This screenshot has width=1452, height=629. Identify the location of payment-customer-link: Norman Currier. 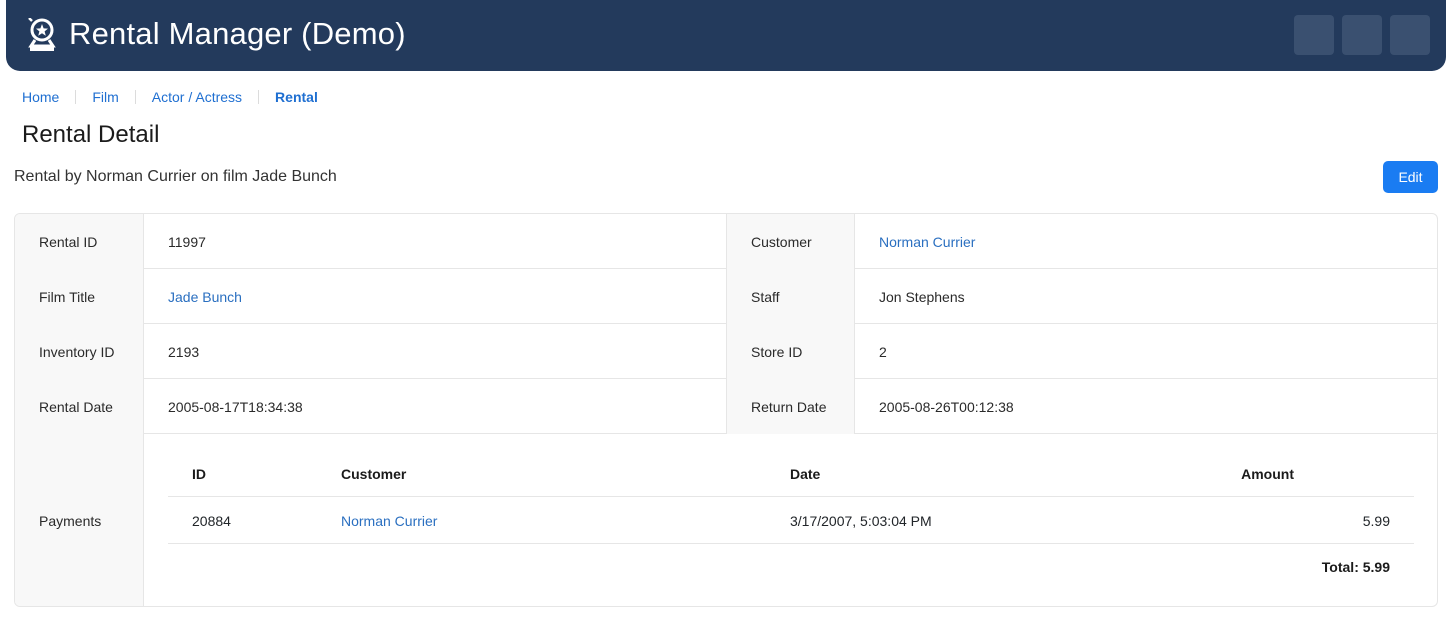
(389, 521).